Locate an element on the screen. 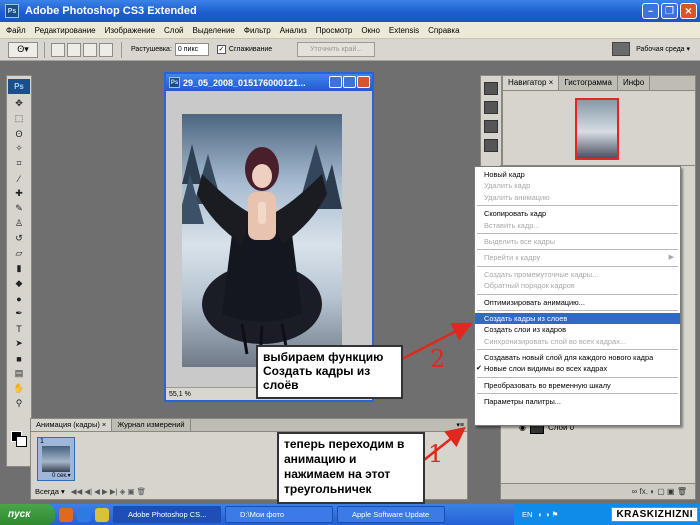  taskbar-item-apple-update: Apple Software Update is located at coordinates (391, 514).